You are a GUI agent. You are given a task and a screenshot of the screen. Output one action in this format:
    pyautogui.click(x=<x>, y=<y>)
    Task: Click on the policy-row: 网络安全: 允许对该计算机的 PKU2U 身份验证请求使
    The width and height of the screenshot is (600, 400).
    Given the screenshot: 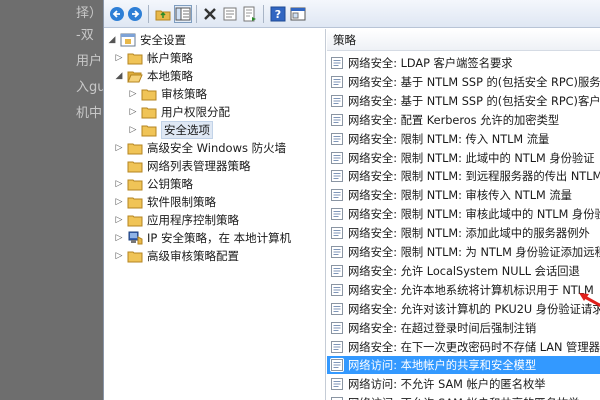 What is the action you would take?
    pyautogui.click(x=463, y=309)
    